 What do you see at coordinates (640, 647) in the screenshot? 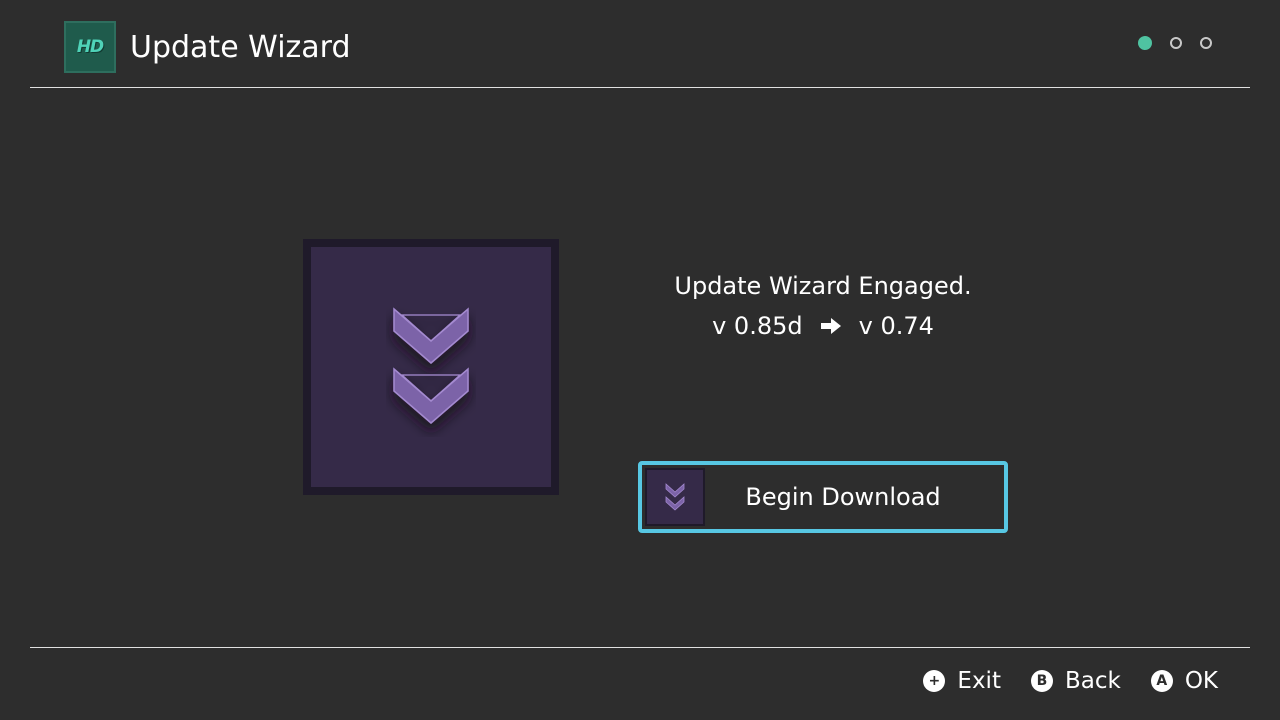
I see `footer-divider` at bounding box center [640, 647].